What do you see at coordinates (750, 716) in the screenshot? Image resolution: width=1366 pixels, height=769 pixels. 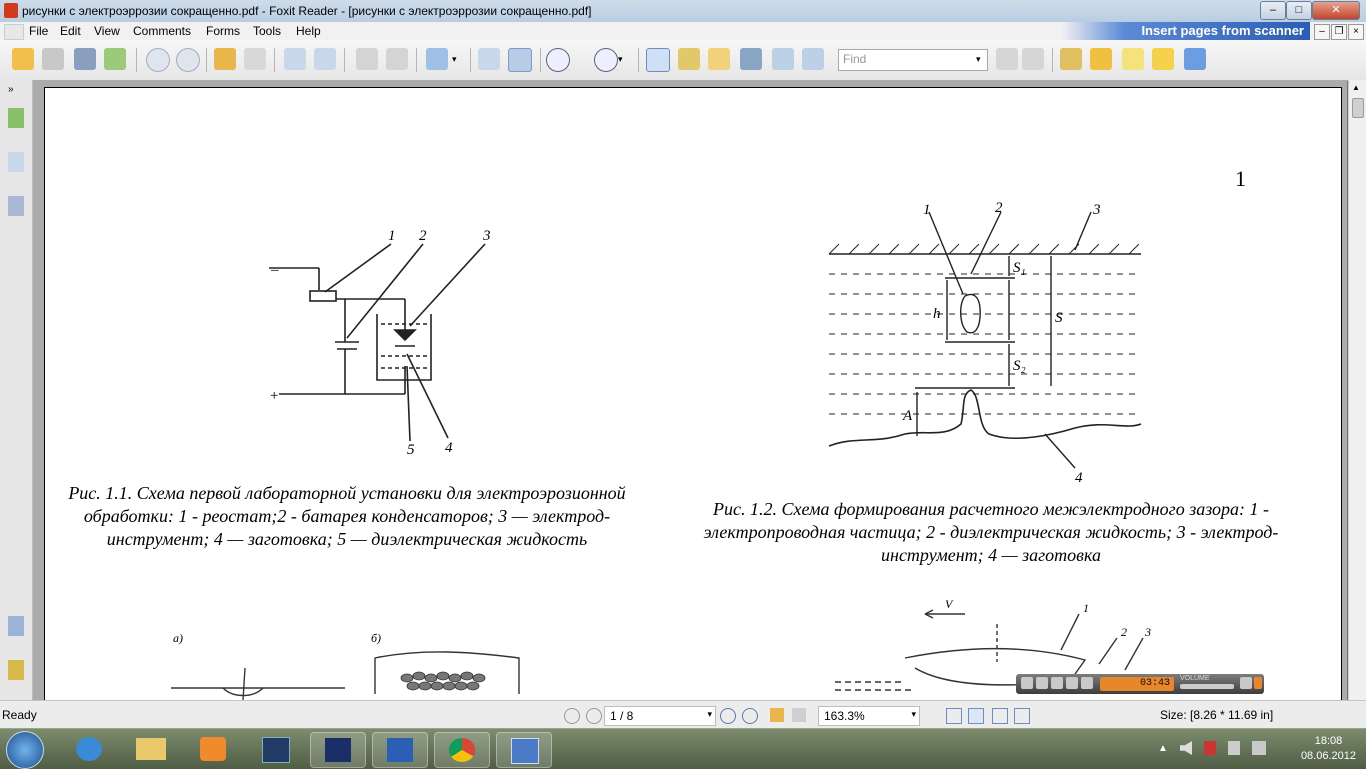 I see `last-page-icon` at bounding box center [750, 716].